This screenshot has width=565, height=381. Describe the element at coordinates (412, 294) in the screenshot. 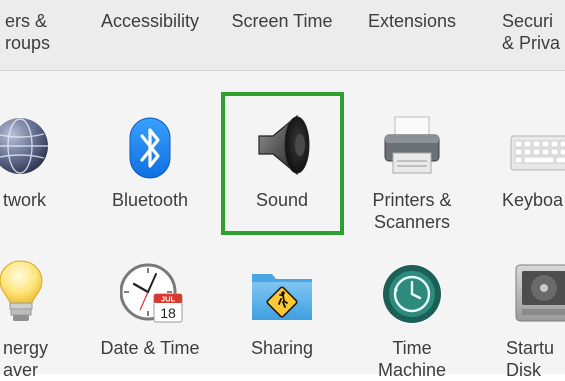

I see `time-machine-icon` at that location.